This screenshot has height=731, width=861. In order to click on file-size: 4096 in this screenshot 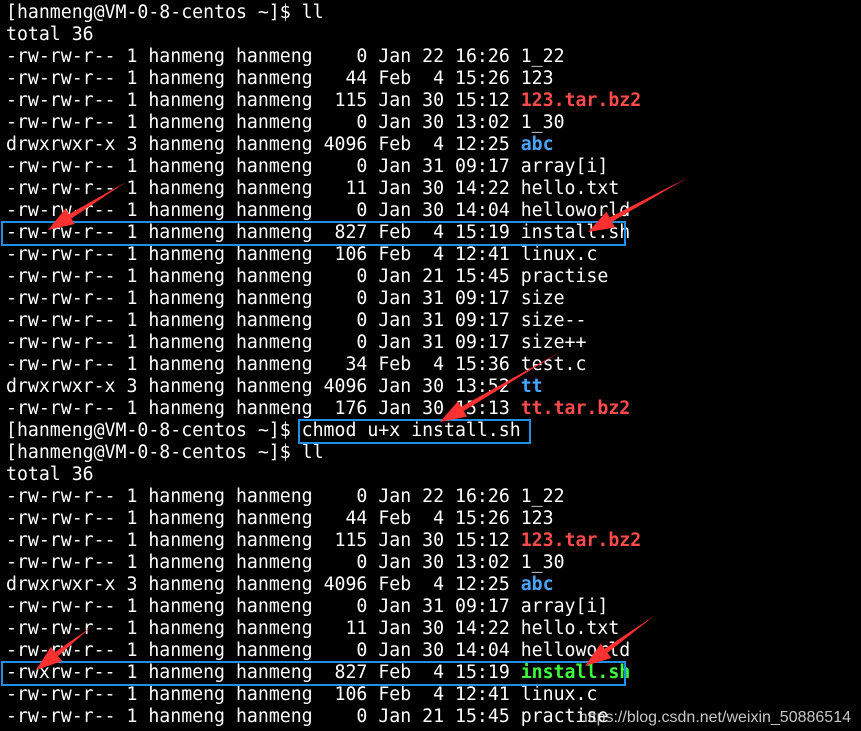, I will do `click(345, 584)`.